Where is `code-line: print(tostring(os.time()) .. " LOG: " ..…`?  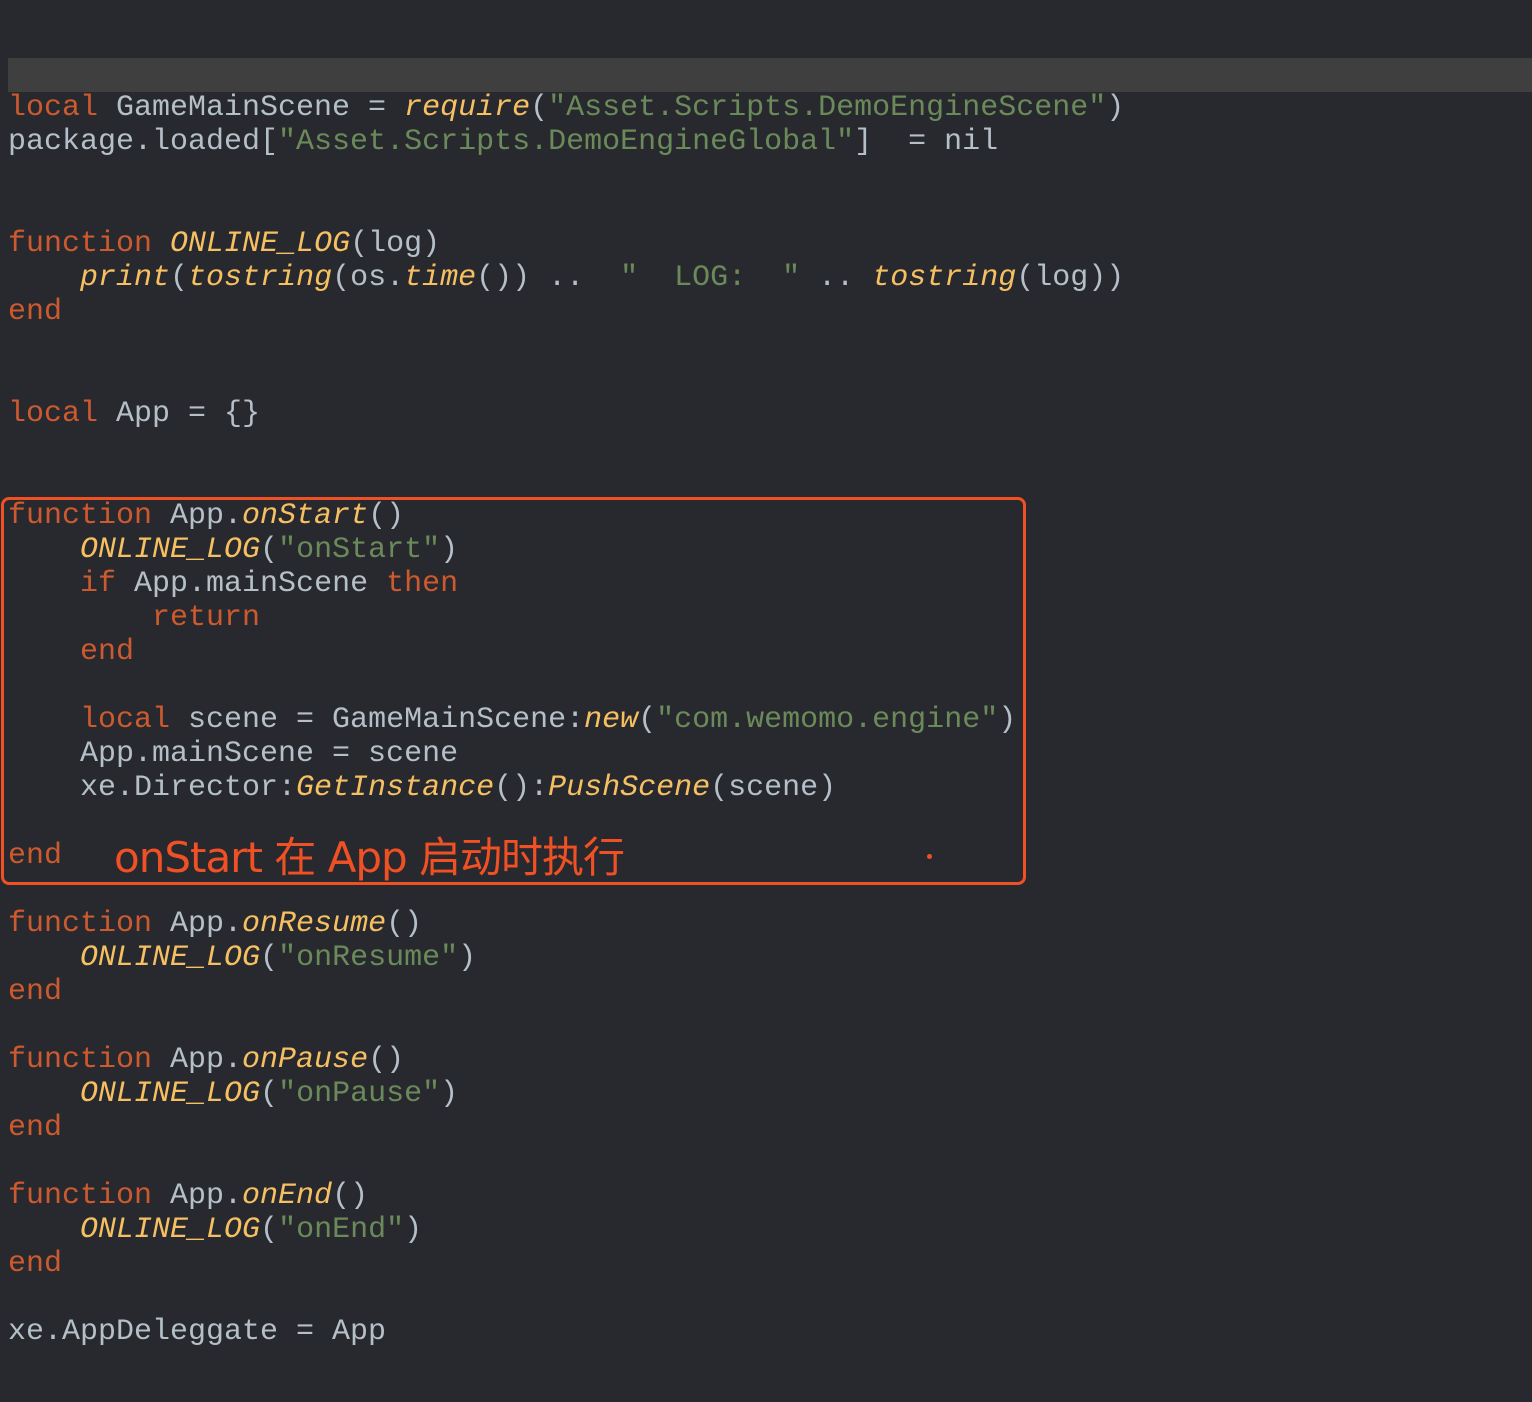 code-line: print(tostring(os.time()) .. " LOG: " ..… is located at coordinates (566, 278).